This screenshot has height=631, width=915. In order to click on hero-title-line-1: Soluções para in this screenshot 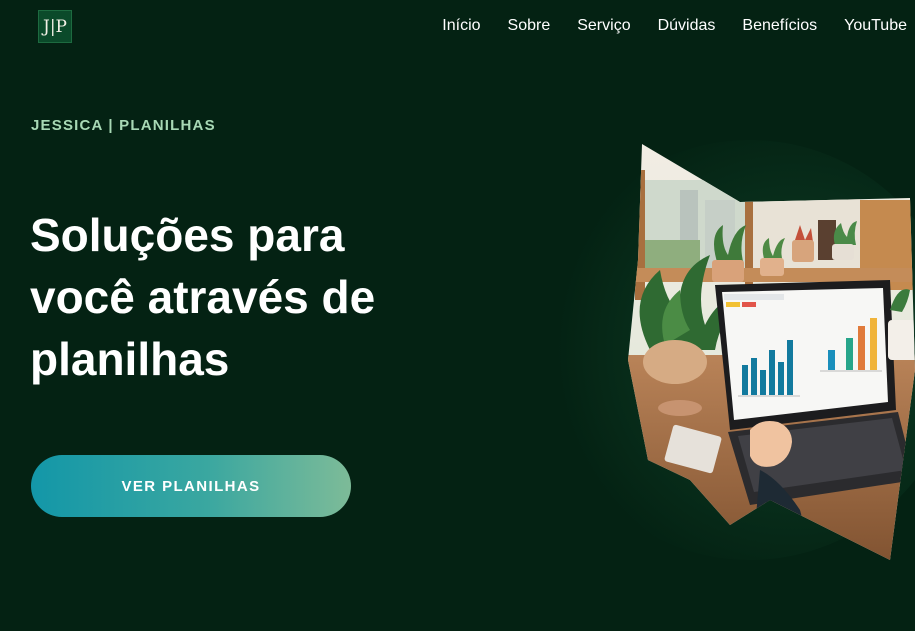, I will do `click(187, 235)`.